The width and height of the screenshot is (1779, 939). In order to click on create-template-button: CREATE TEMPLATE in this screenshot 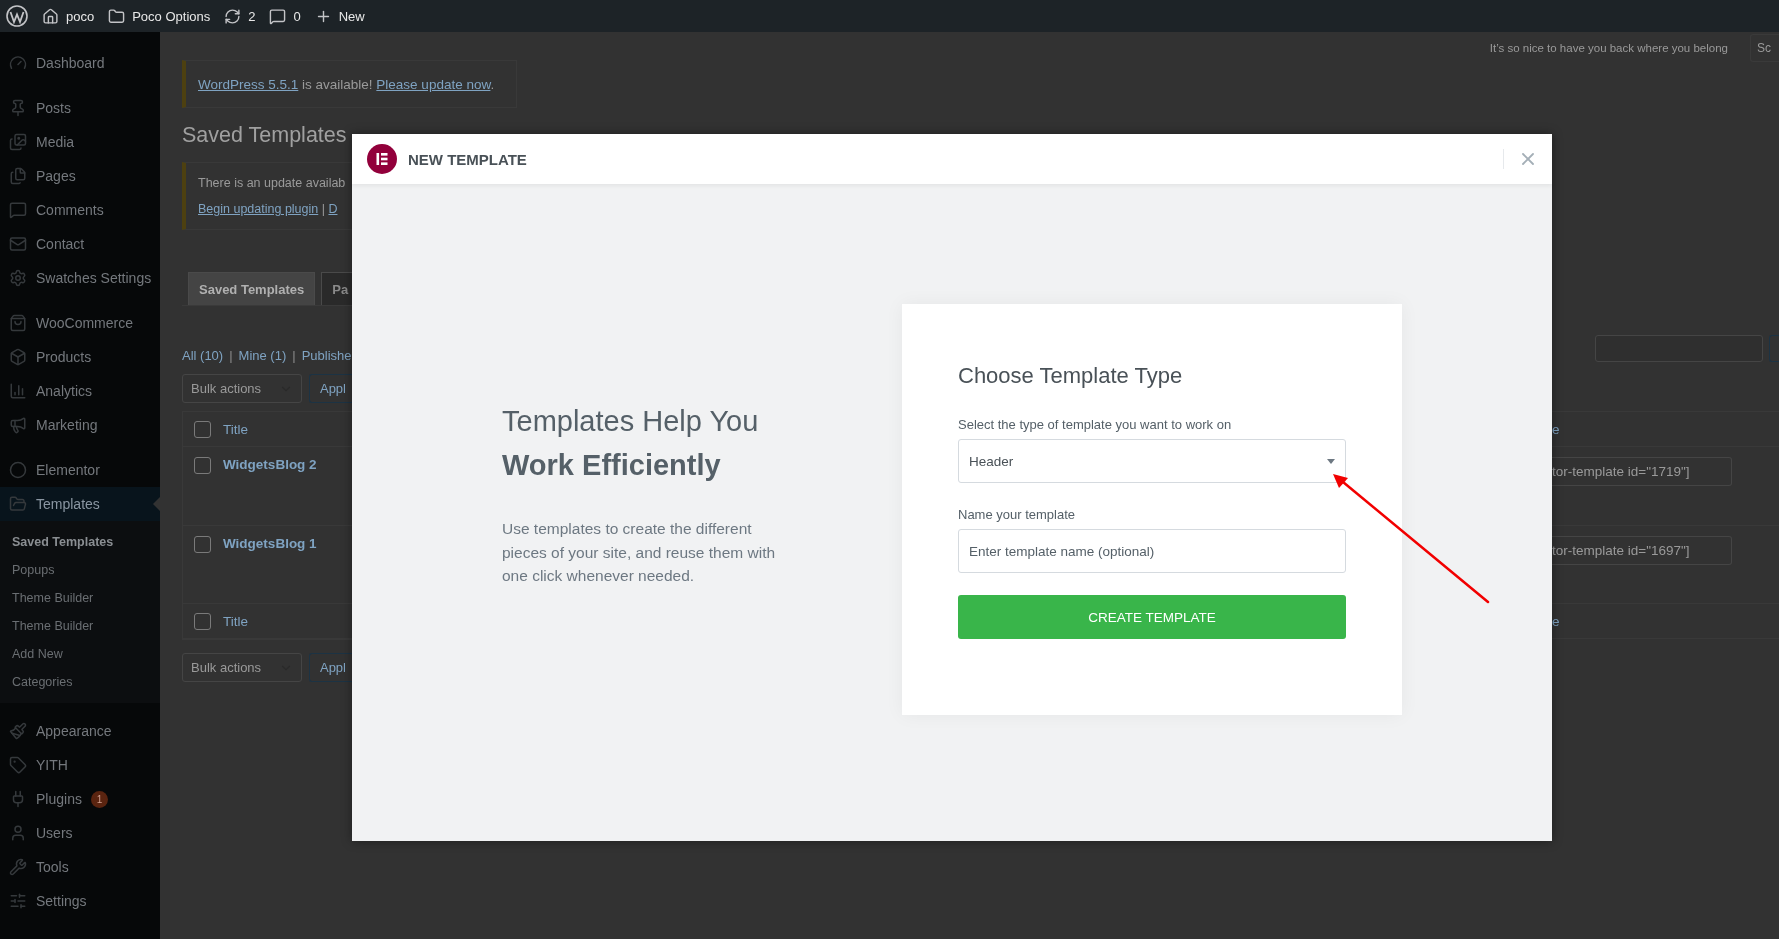, I will do `click(1152, 617)`.